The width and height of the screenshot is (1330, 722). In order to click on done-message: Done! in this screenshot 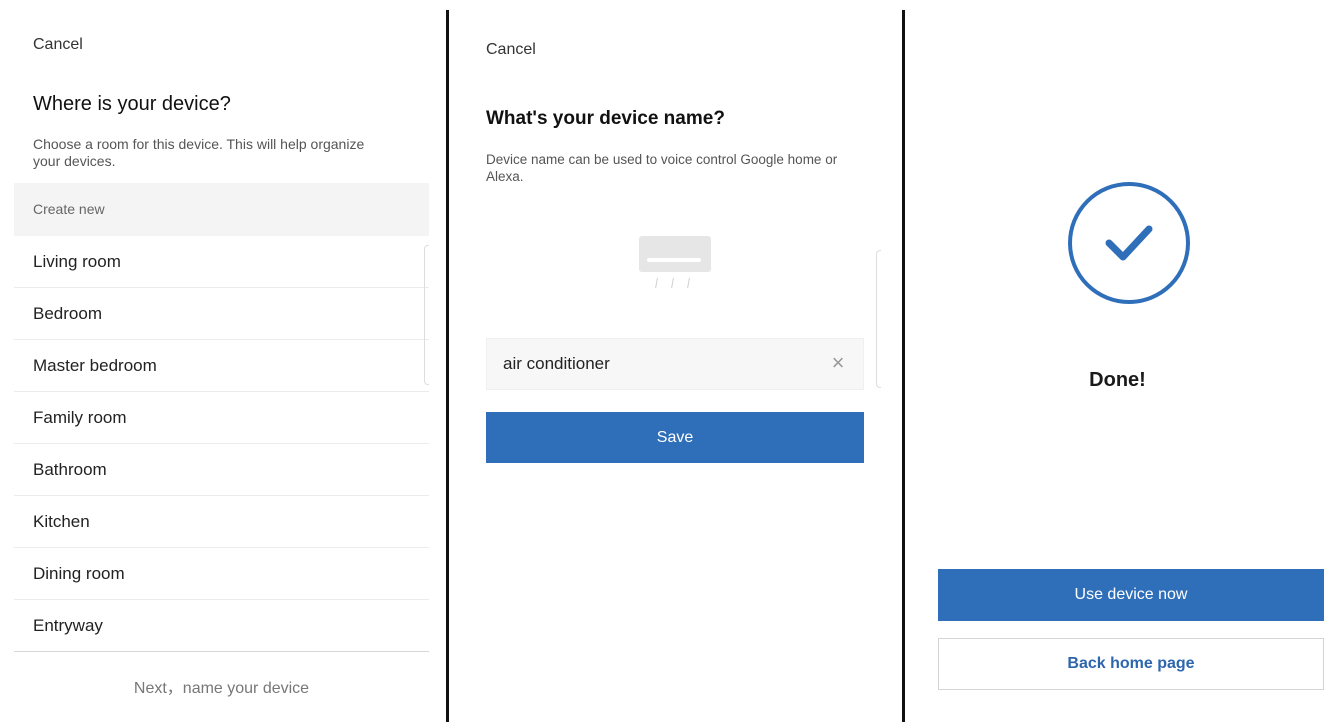, I will do `click(1117, 380)`.